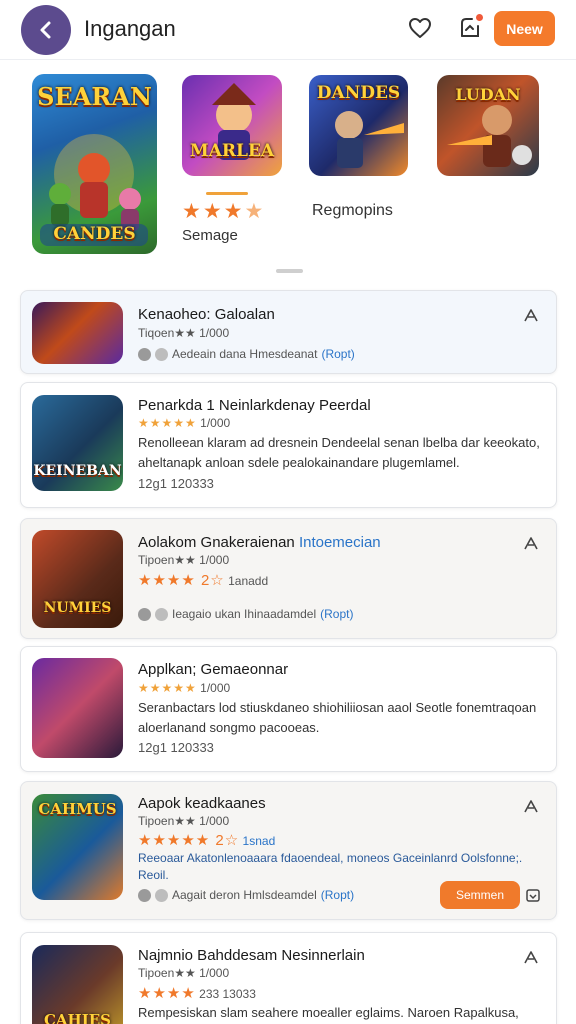 Image resolution: width=576 pixels, height=1024 pixels. I want to click on game-logo-text: DANDES, so click(358, 93).